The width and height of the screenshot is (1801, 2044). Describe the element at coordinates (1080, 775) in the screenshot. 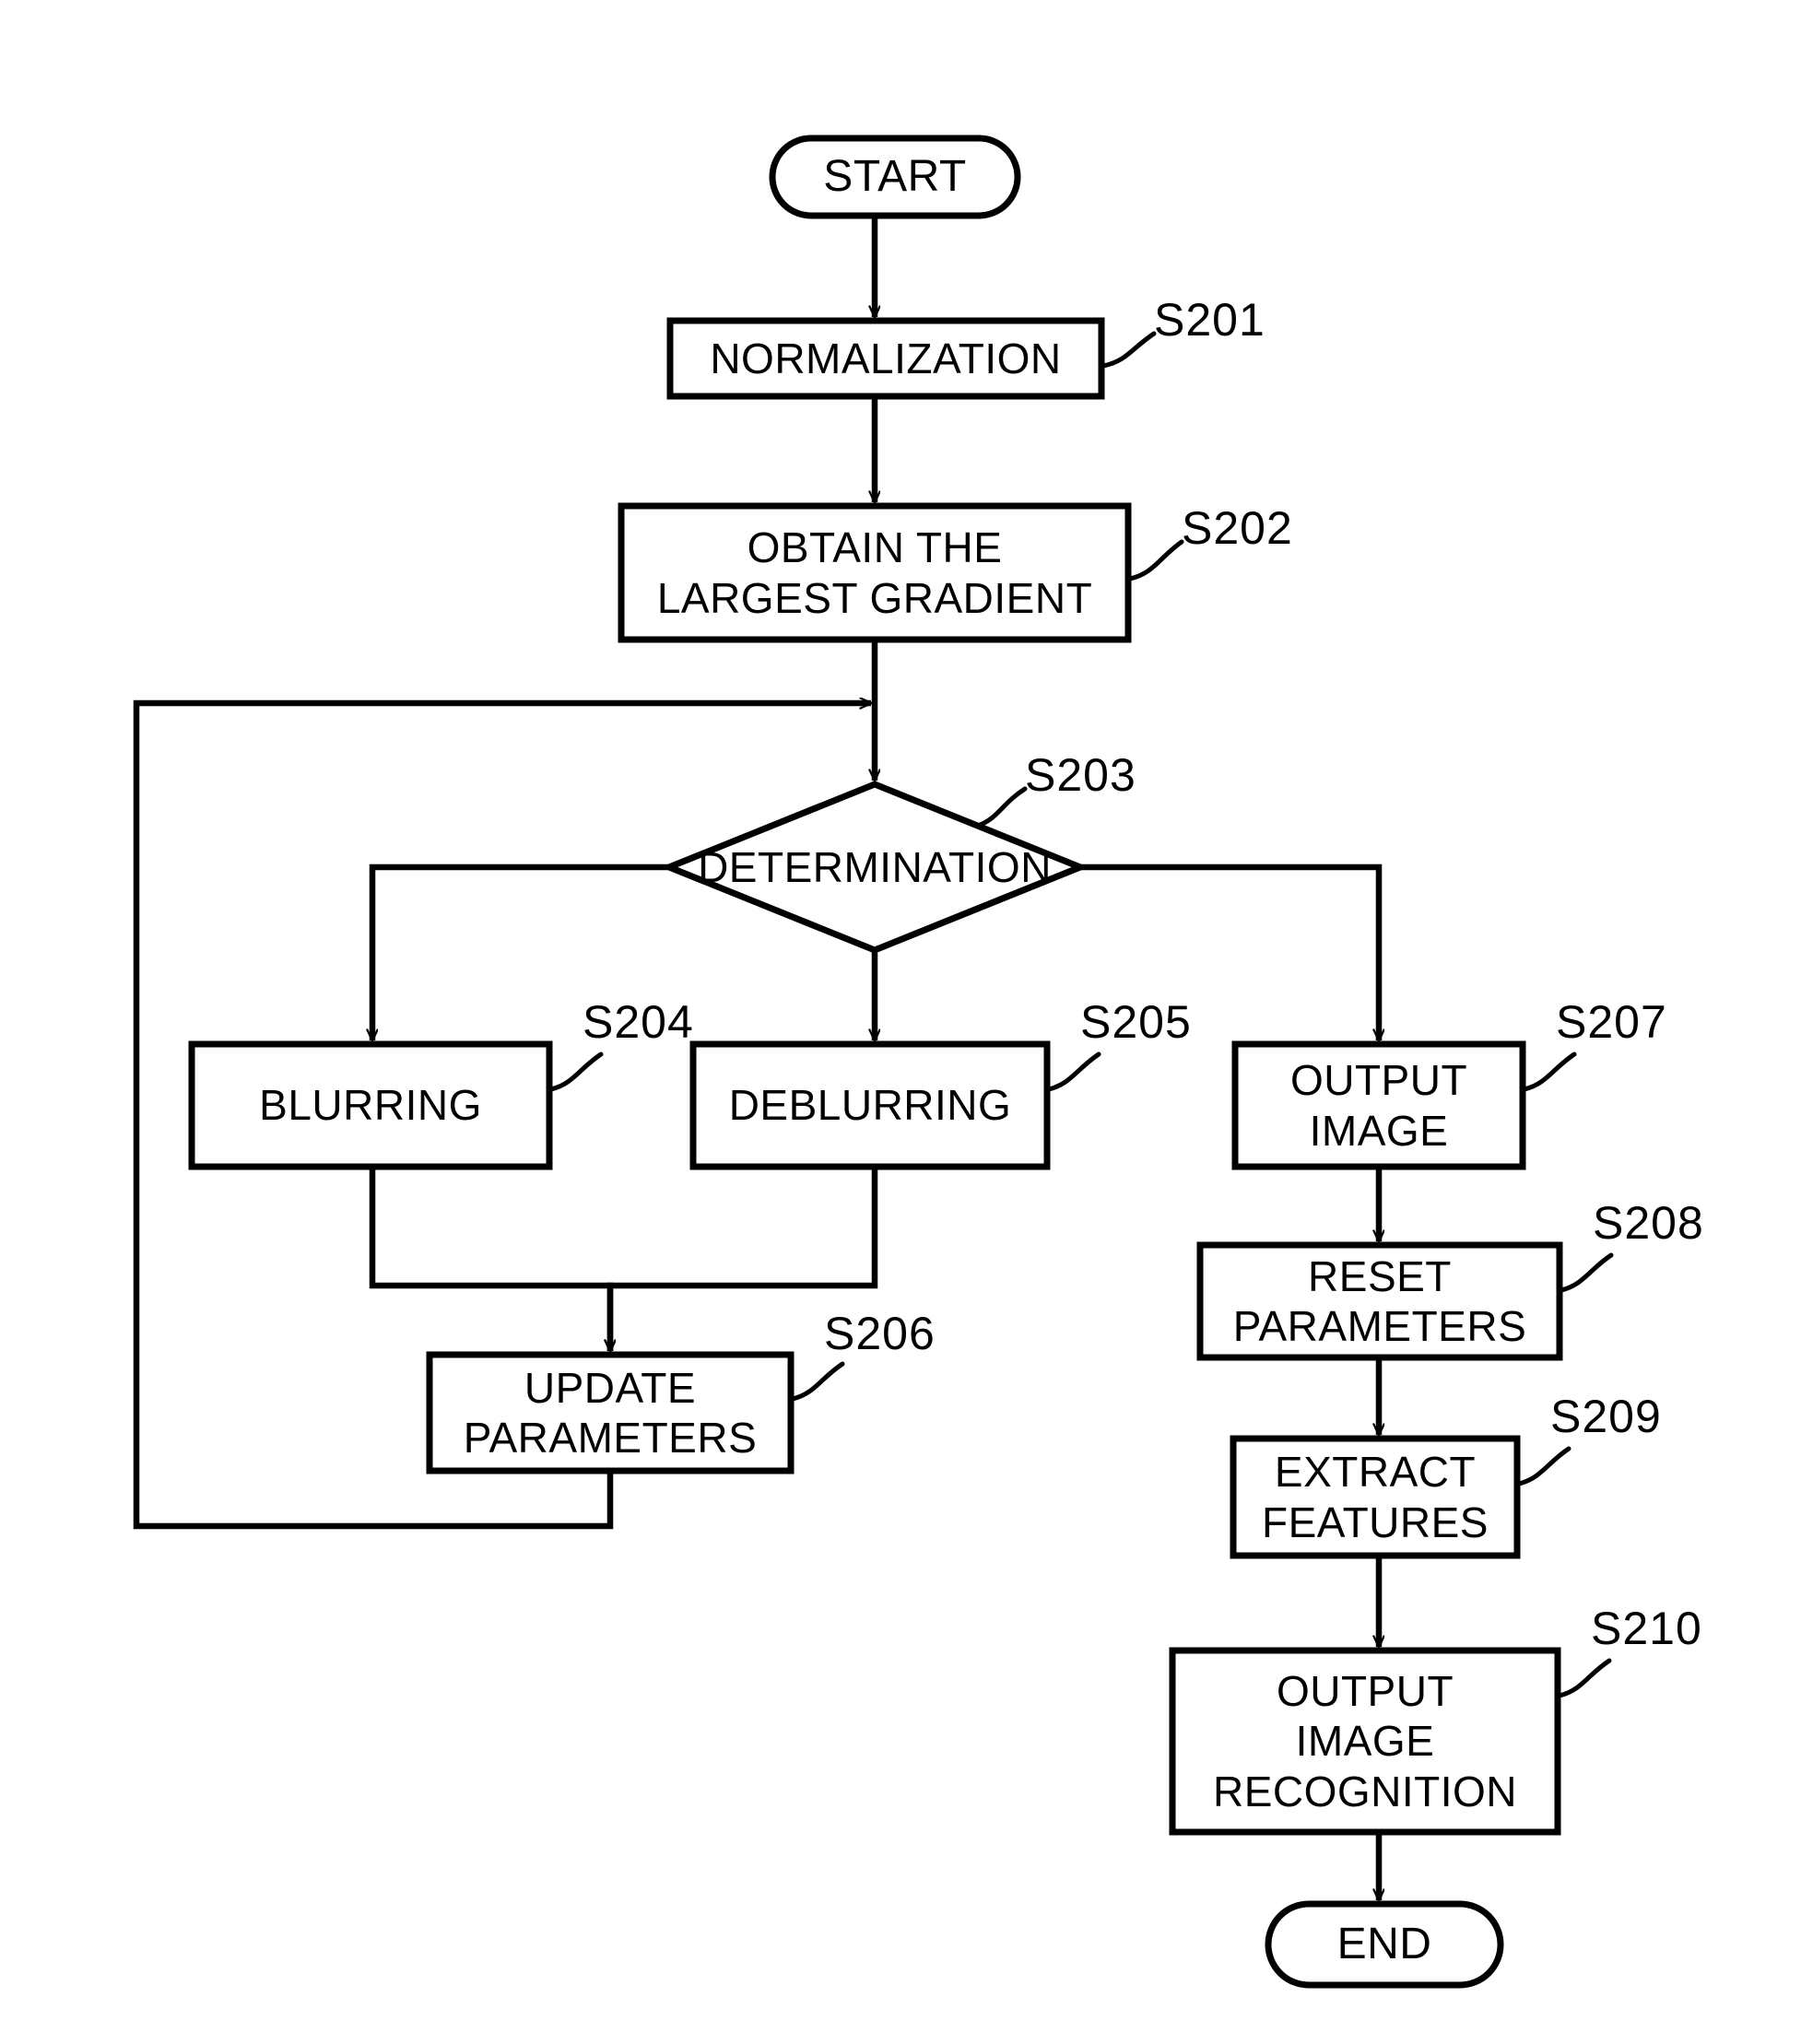

I see `step-label-s203: S203` at that location.